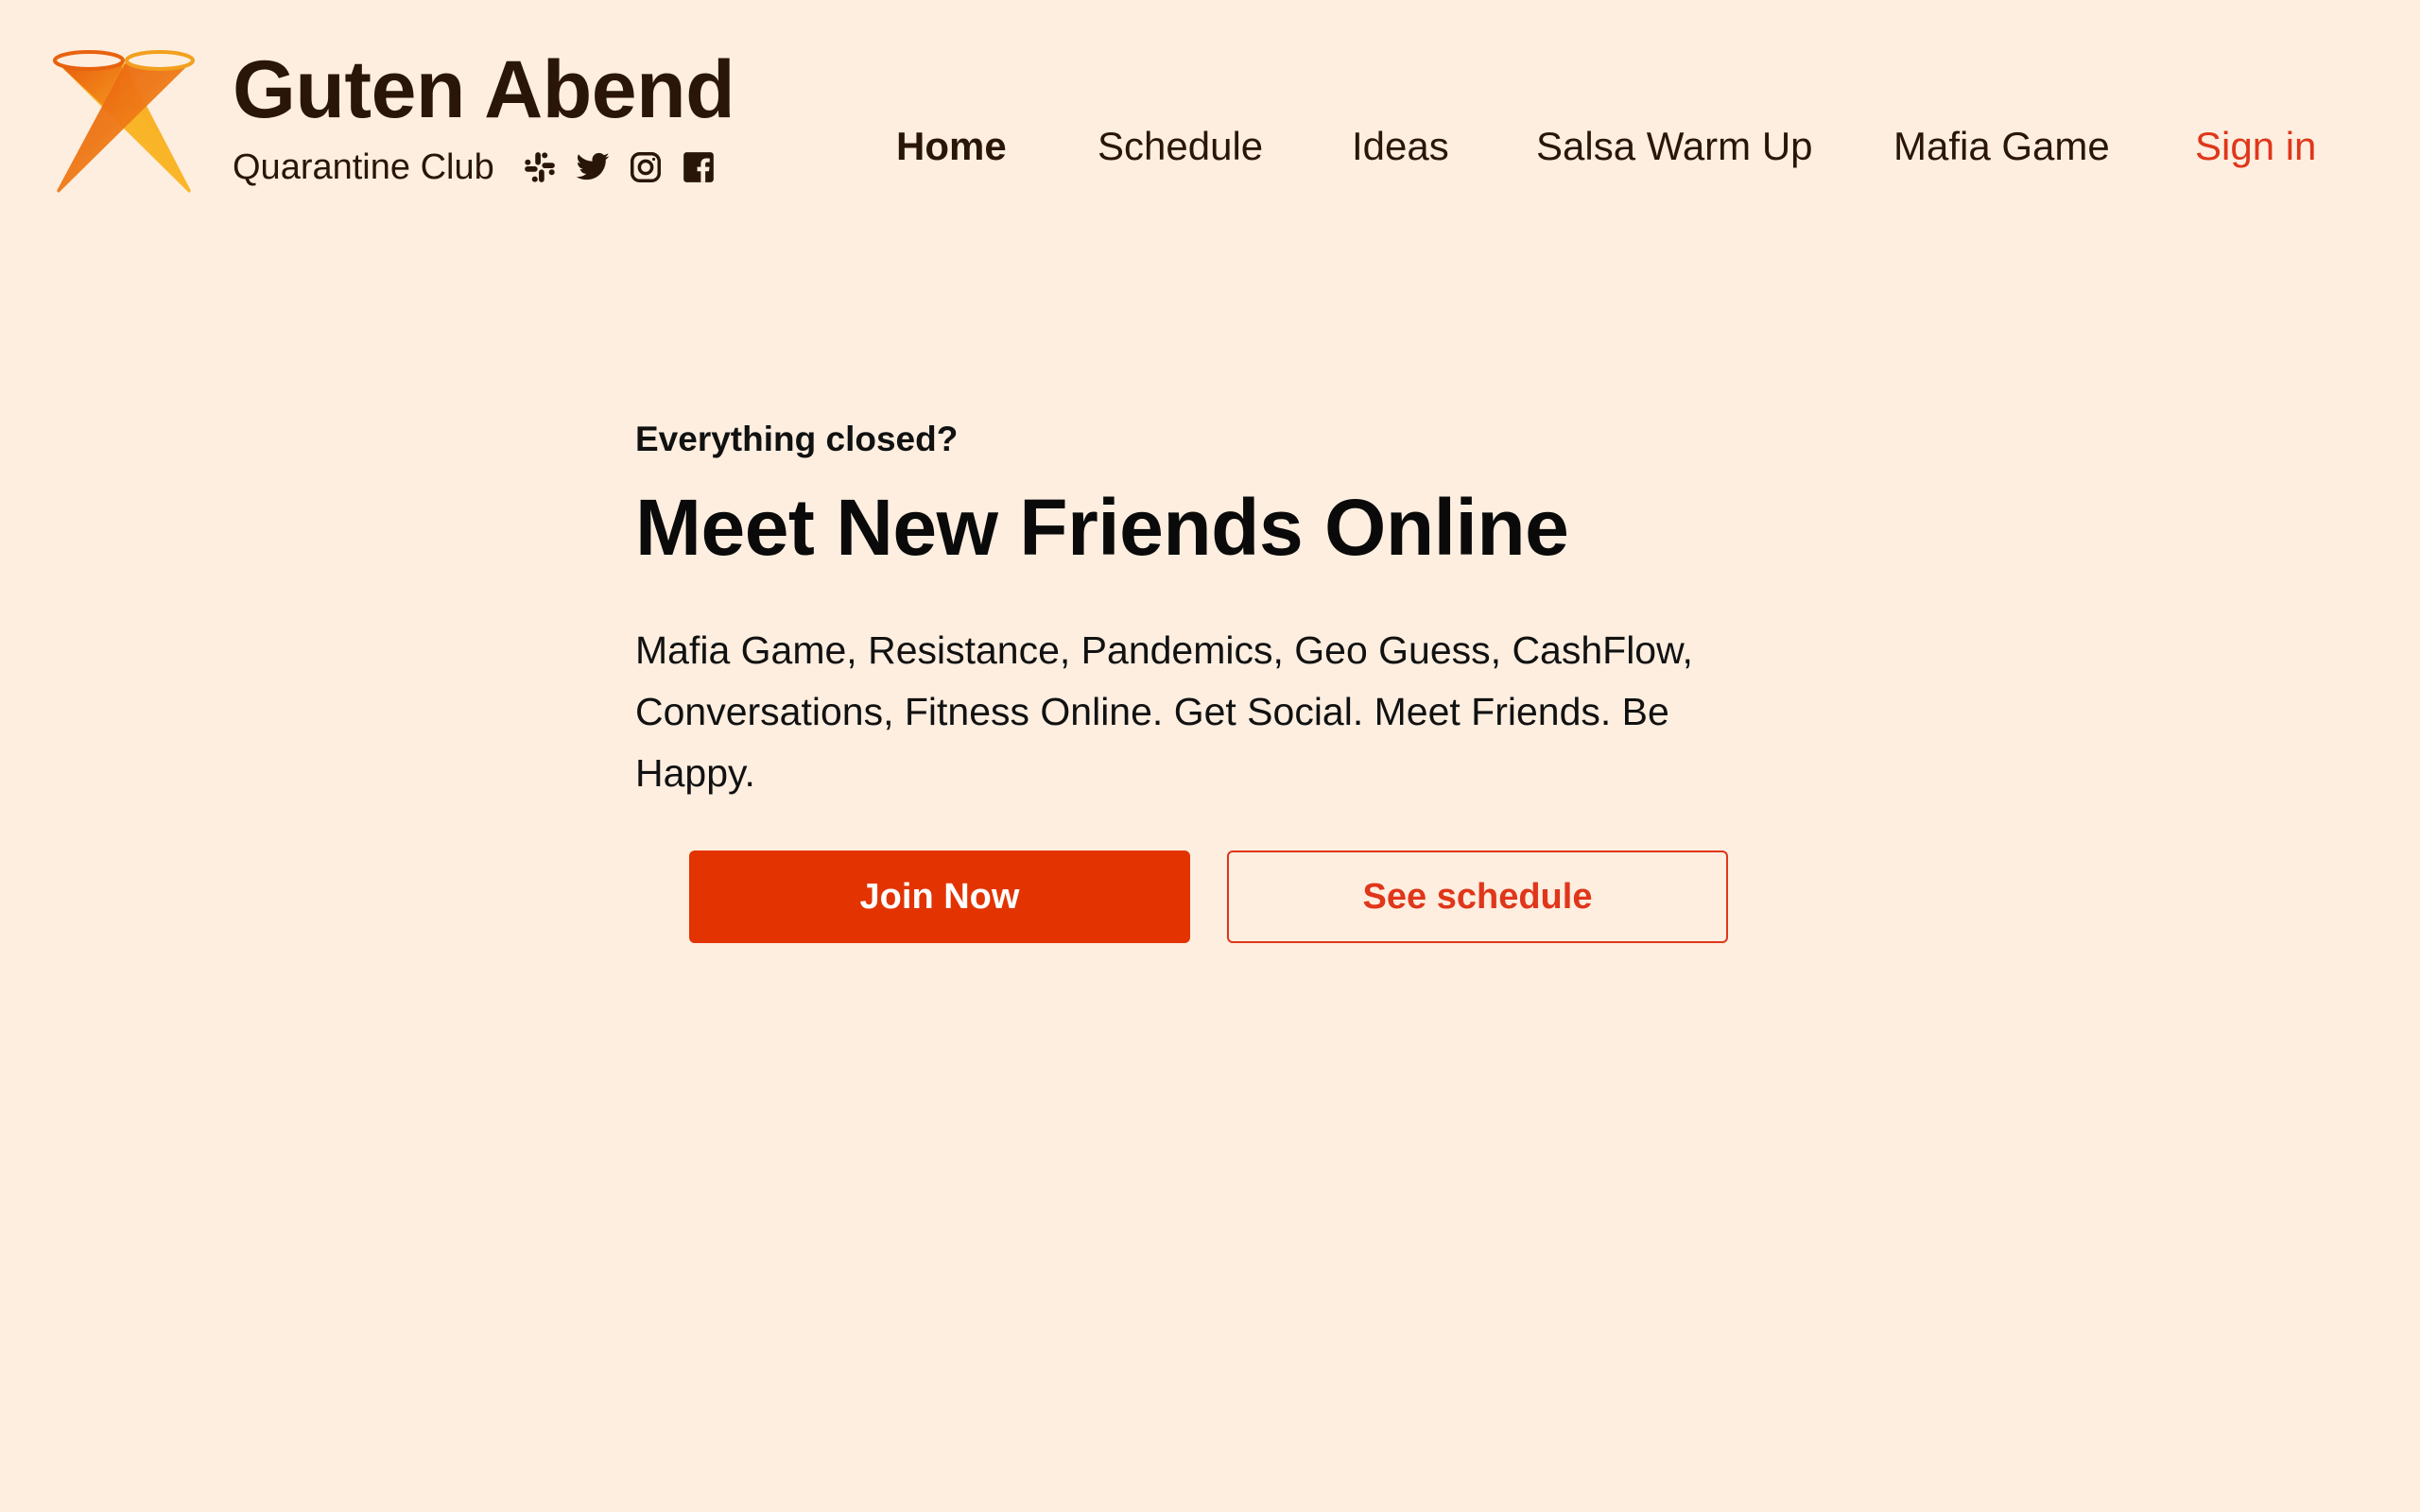 The height and width of the screenshot is (1512, 2420). What do you see at coordinates (1674, 146) in the screenshot?
I see `nav-item-salsa-warm-up: Salsa Warm Up` at bounding box center [1674, 146].